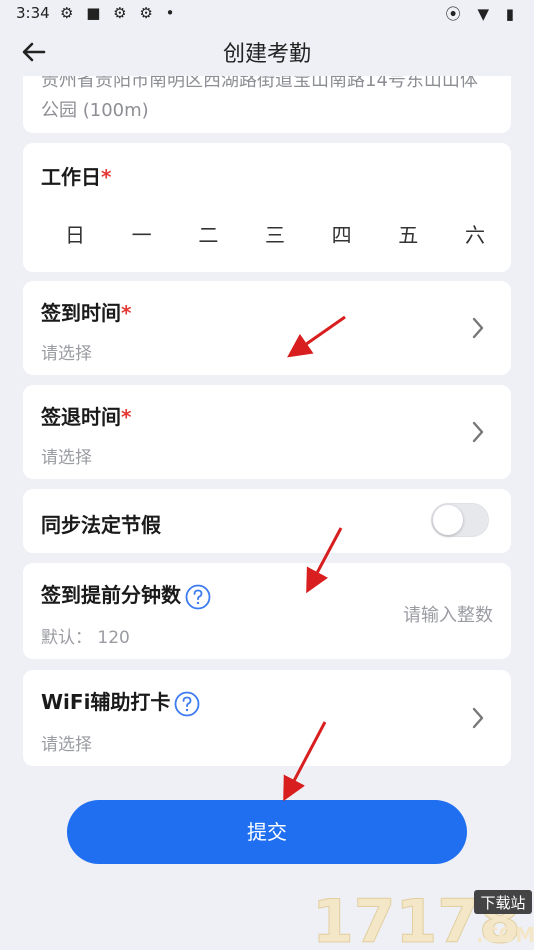 The height and width of the screenshot is (950, 534). I want to click on submit-button: 提交, so click(267, 832).